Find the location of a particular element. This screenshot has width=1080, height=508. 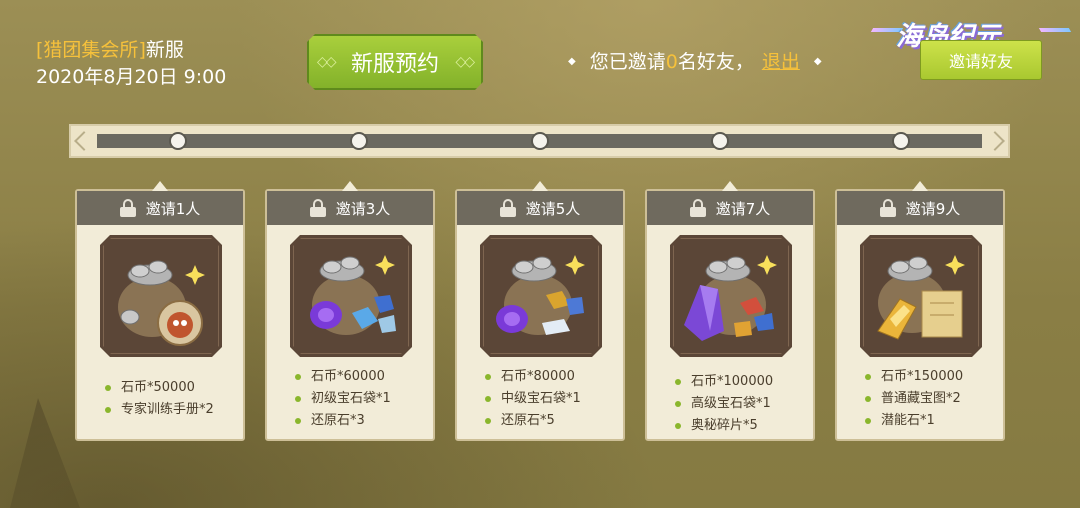

coin-bag-gems-icon is located at coordinates (351, 296).